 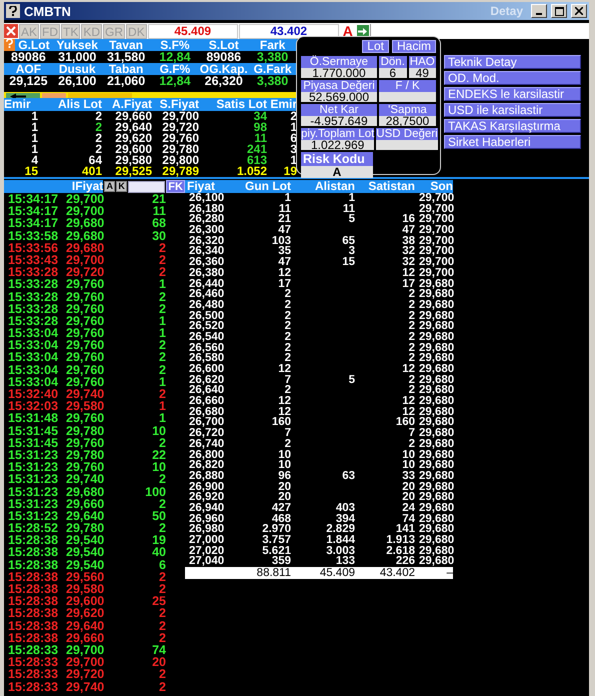 I want to click on close-icon, so click(x=11, y=31).